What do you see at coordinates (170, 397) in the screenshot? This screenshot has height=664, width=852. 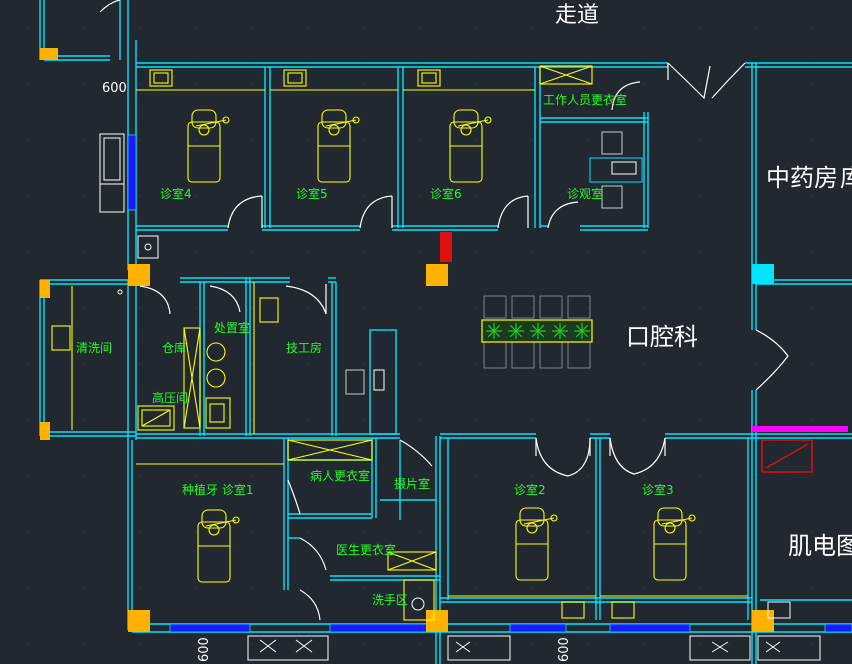 I see `label-autoclave-room: 高压间` at bounding box center [170, 397].